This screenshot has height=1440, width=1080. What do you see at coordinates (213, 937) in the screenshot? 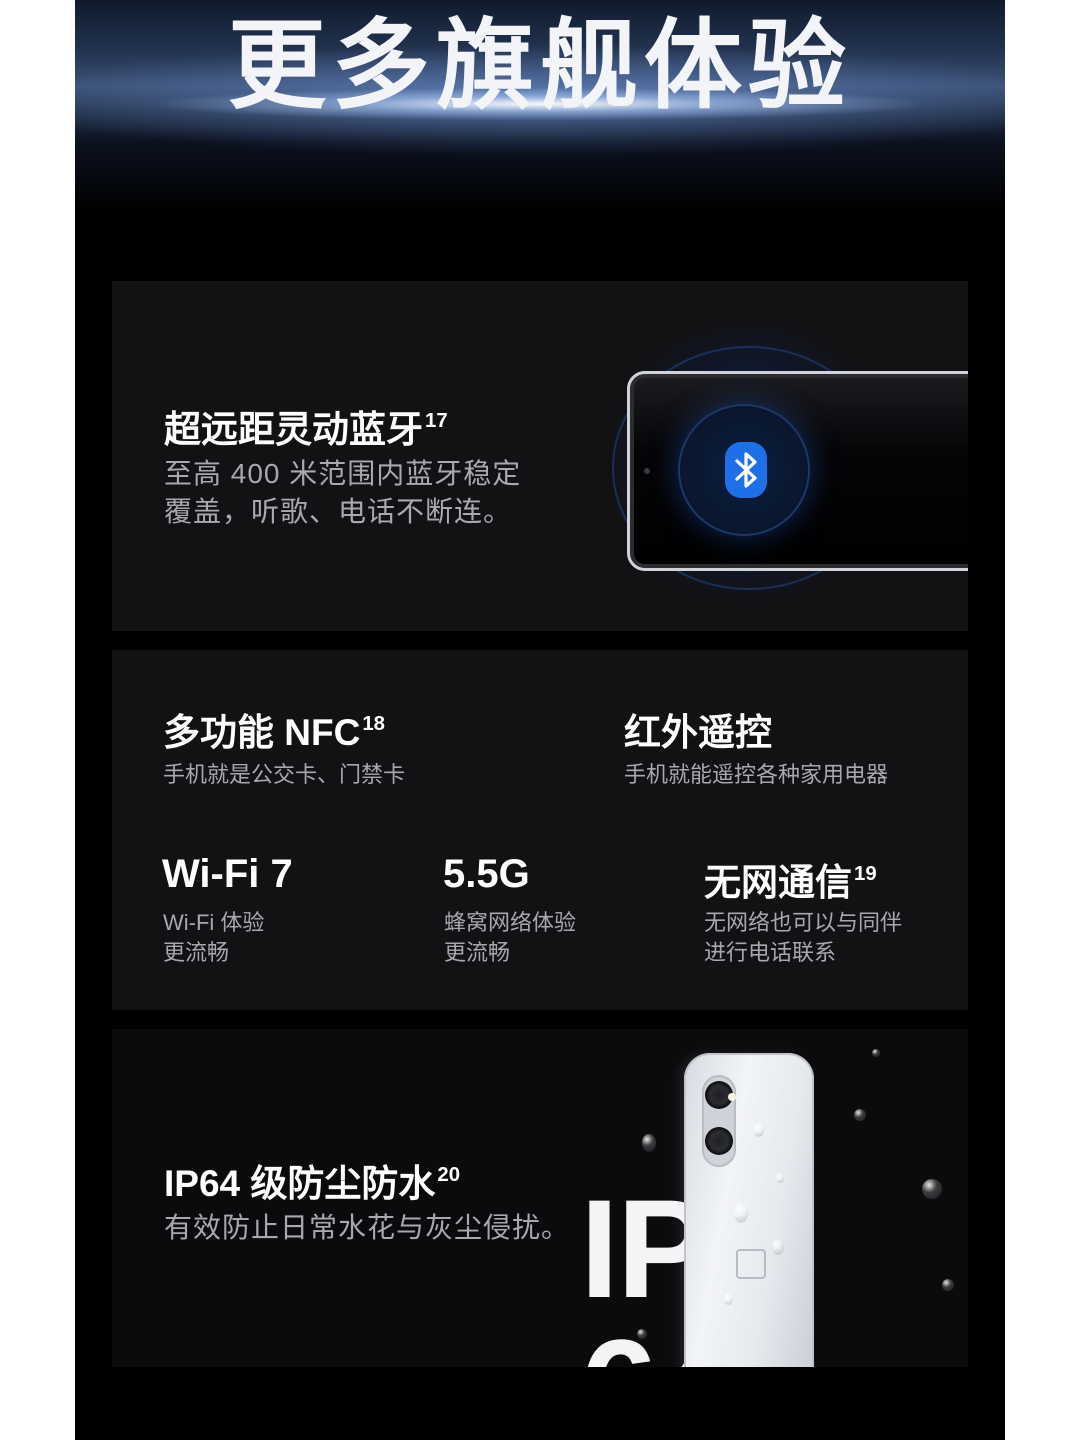
I see `wifi-desc: Wi-Fi 体验 更流畅` at bounding box center [213, 937].